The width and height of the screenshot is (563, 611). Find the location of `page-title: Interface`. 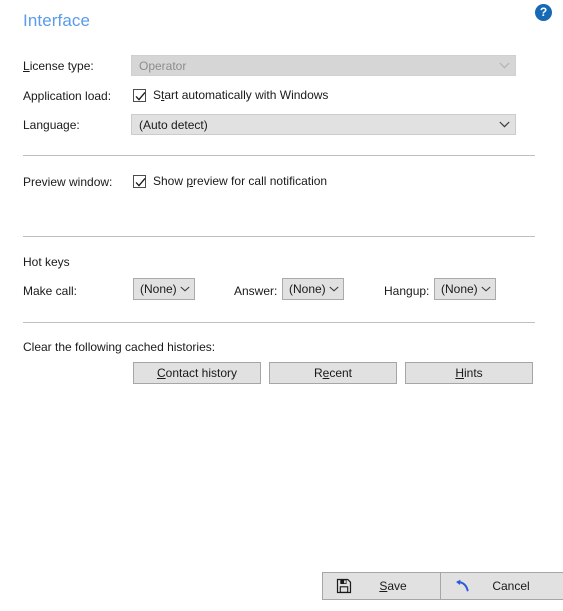

page-title: Interface is located at coordinates (57, 20).